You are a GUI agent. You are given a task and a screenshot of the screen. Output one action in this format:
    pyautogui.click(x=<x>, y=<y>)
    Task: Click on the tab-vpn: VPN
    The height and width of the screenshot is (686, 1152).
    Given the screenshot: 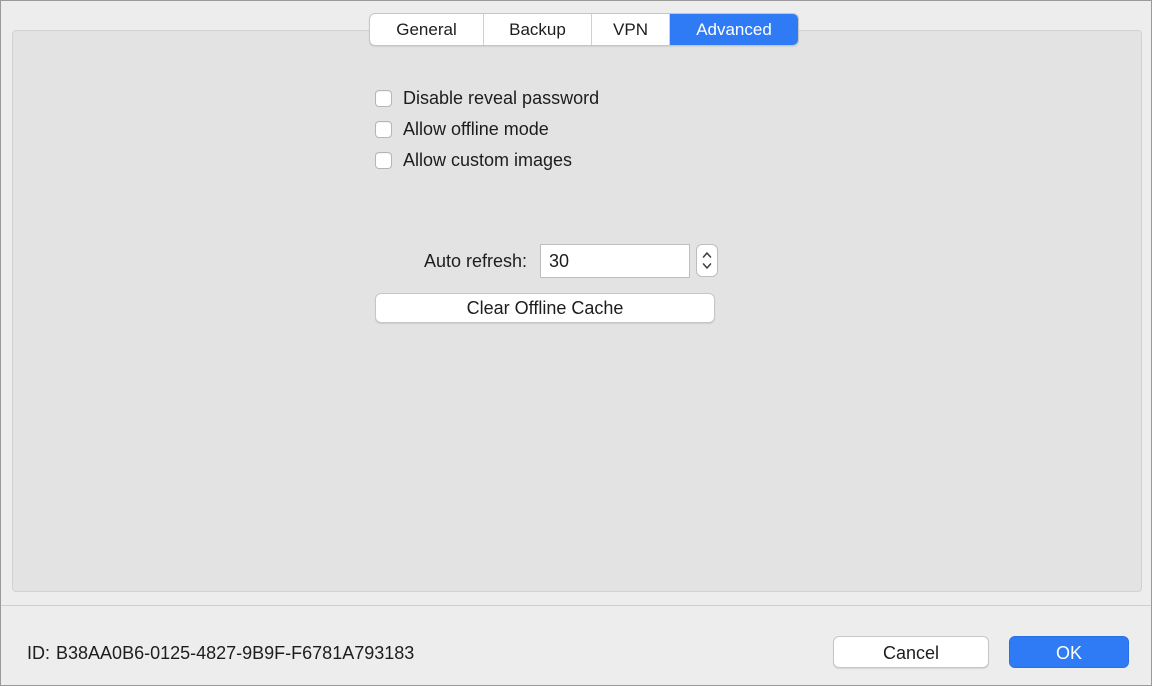 What is the action you would take?
    pyautogui.click(x=631, y=29)
    